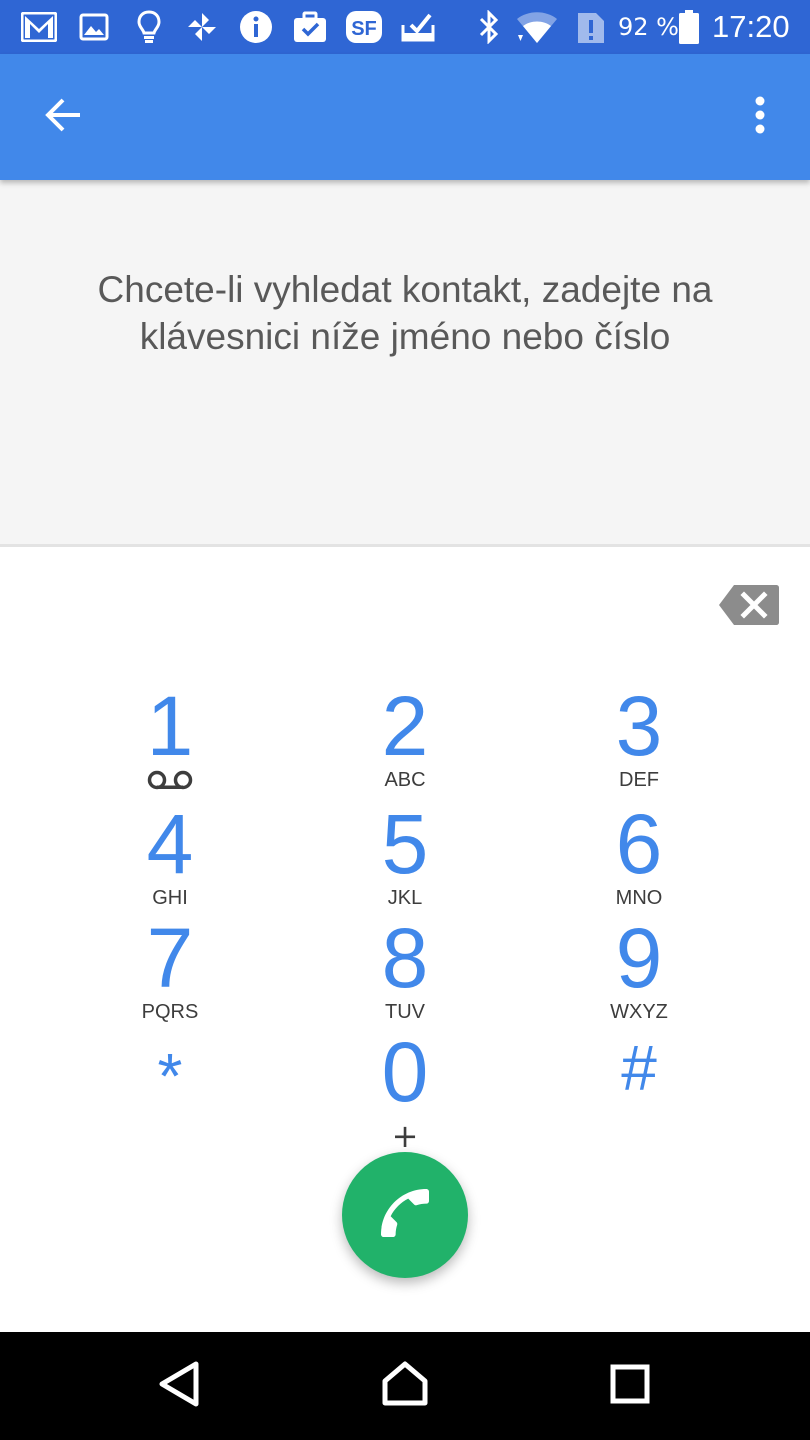  I want to click on arrow-back-icon, so click(63, 117).